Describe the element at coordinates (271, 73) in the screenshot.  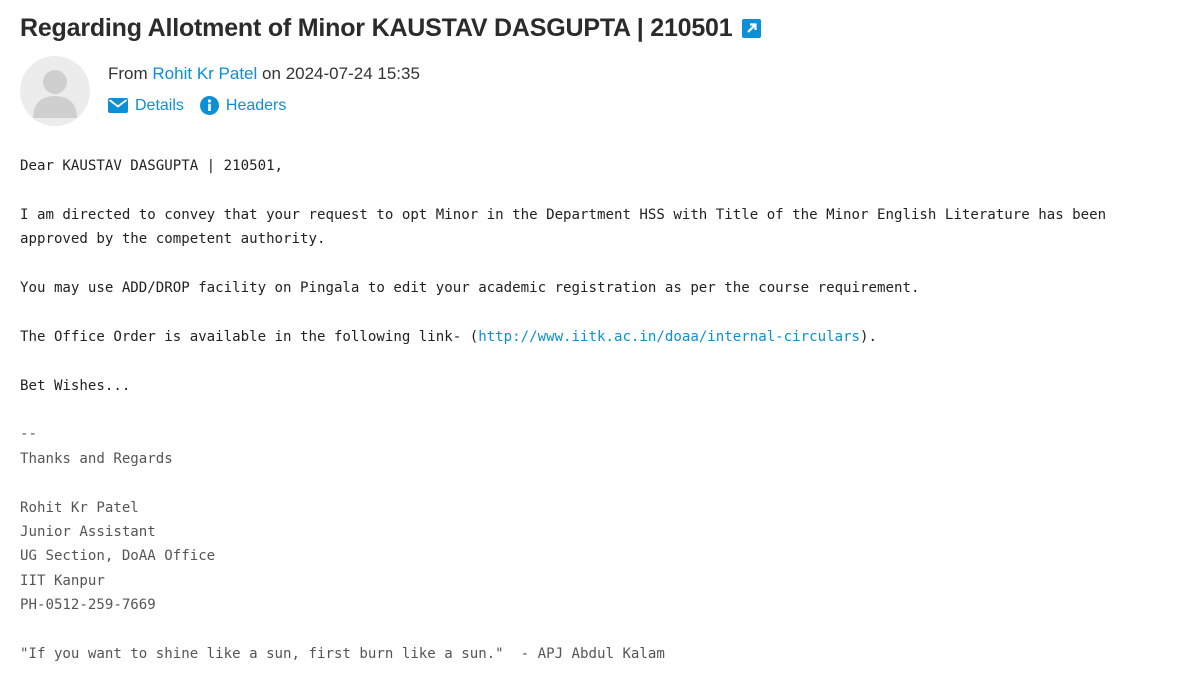
I see `on-word: on` at that location.